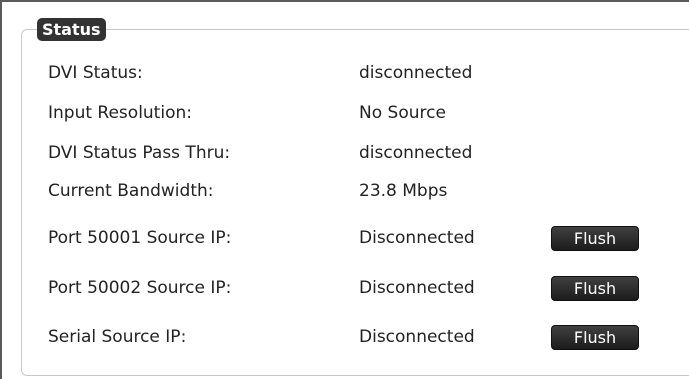 This screenshot has width=689, height=379. Describe the element at coordinates (117, 337) in the screenshot. I see `serial-source-label: Serial Source IP:` at that location.